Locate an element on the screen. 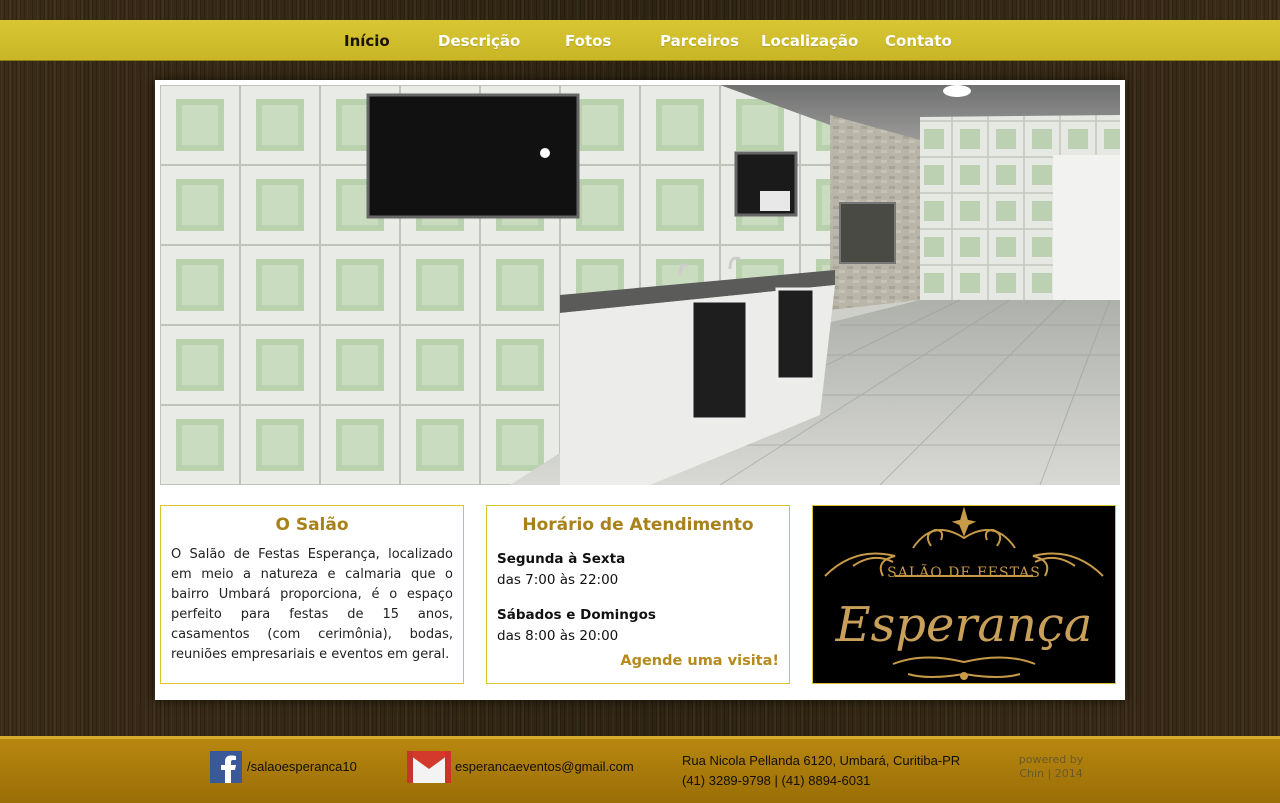 The image size is (1280, 803). ornament-icon is located at coordinates (964, 593).